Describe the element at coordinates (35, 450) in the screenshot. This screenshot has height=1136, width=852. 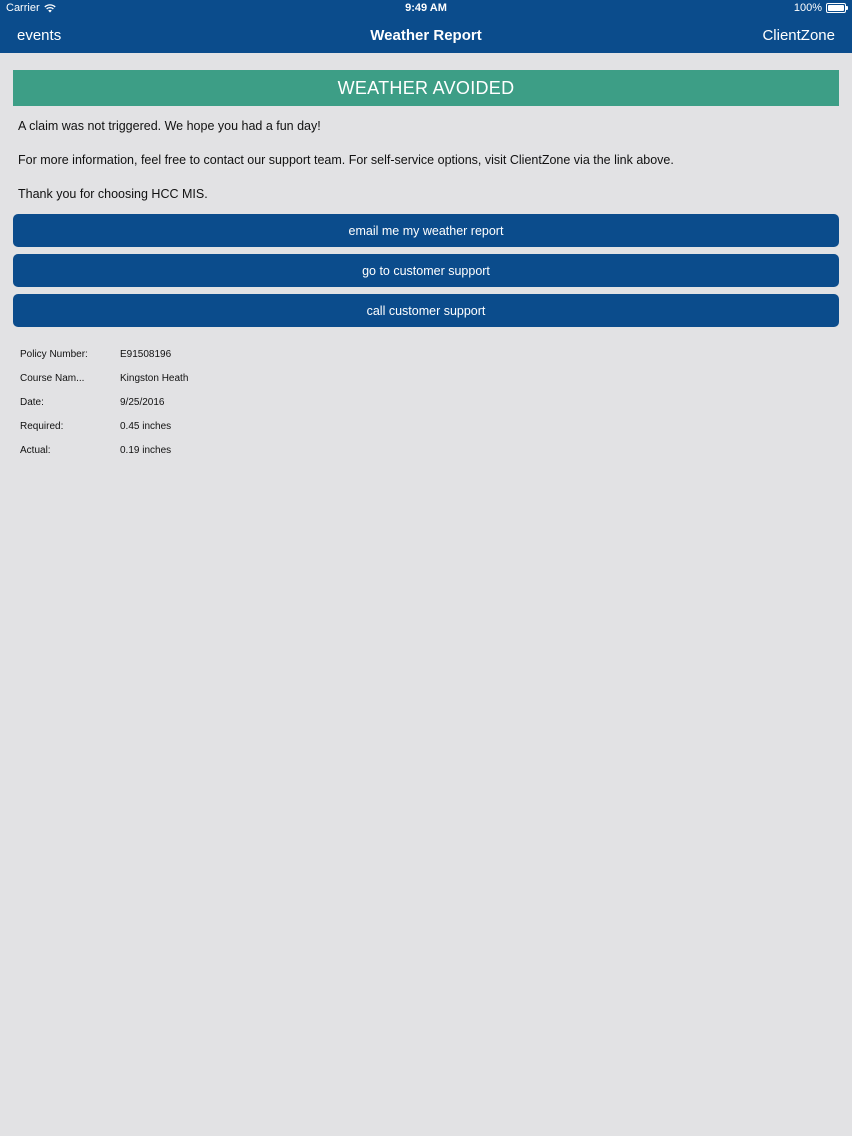
I see `detail-label: Actual:` at that location.